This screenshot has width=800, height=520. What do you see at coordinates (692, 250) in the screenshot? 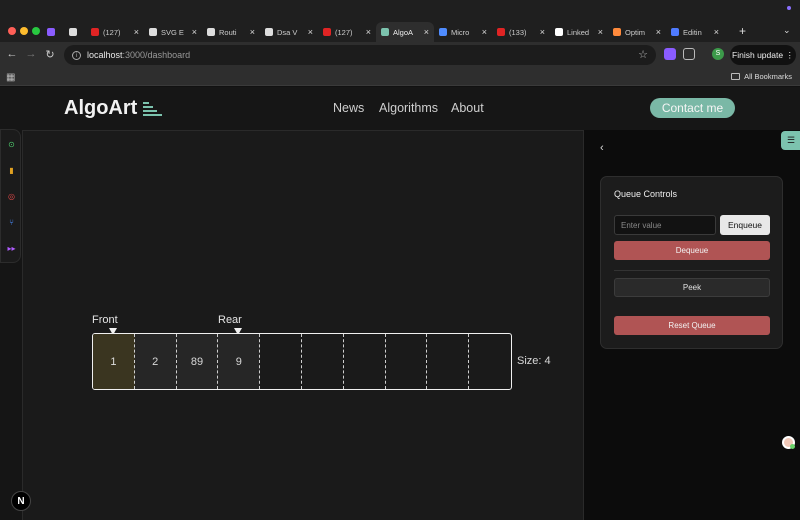
I see `dequeue-button: Dequeue` at bounding box center [692, 250].